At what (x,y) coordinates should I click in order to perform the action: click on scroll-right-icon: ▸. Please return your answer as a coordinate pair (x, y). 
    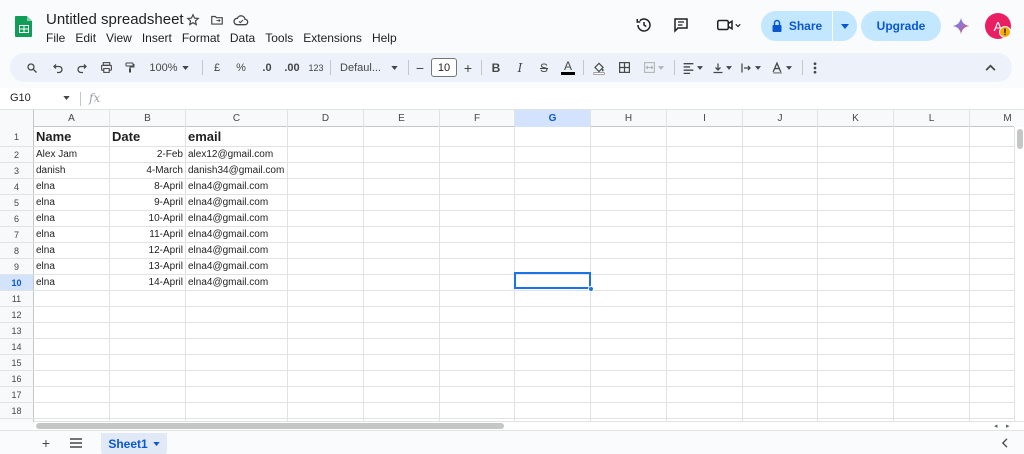
    Looking at the image, I should click on (1010, 426).